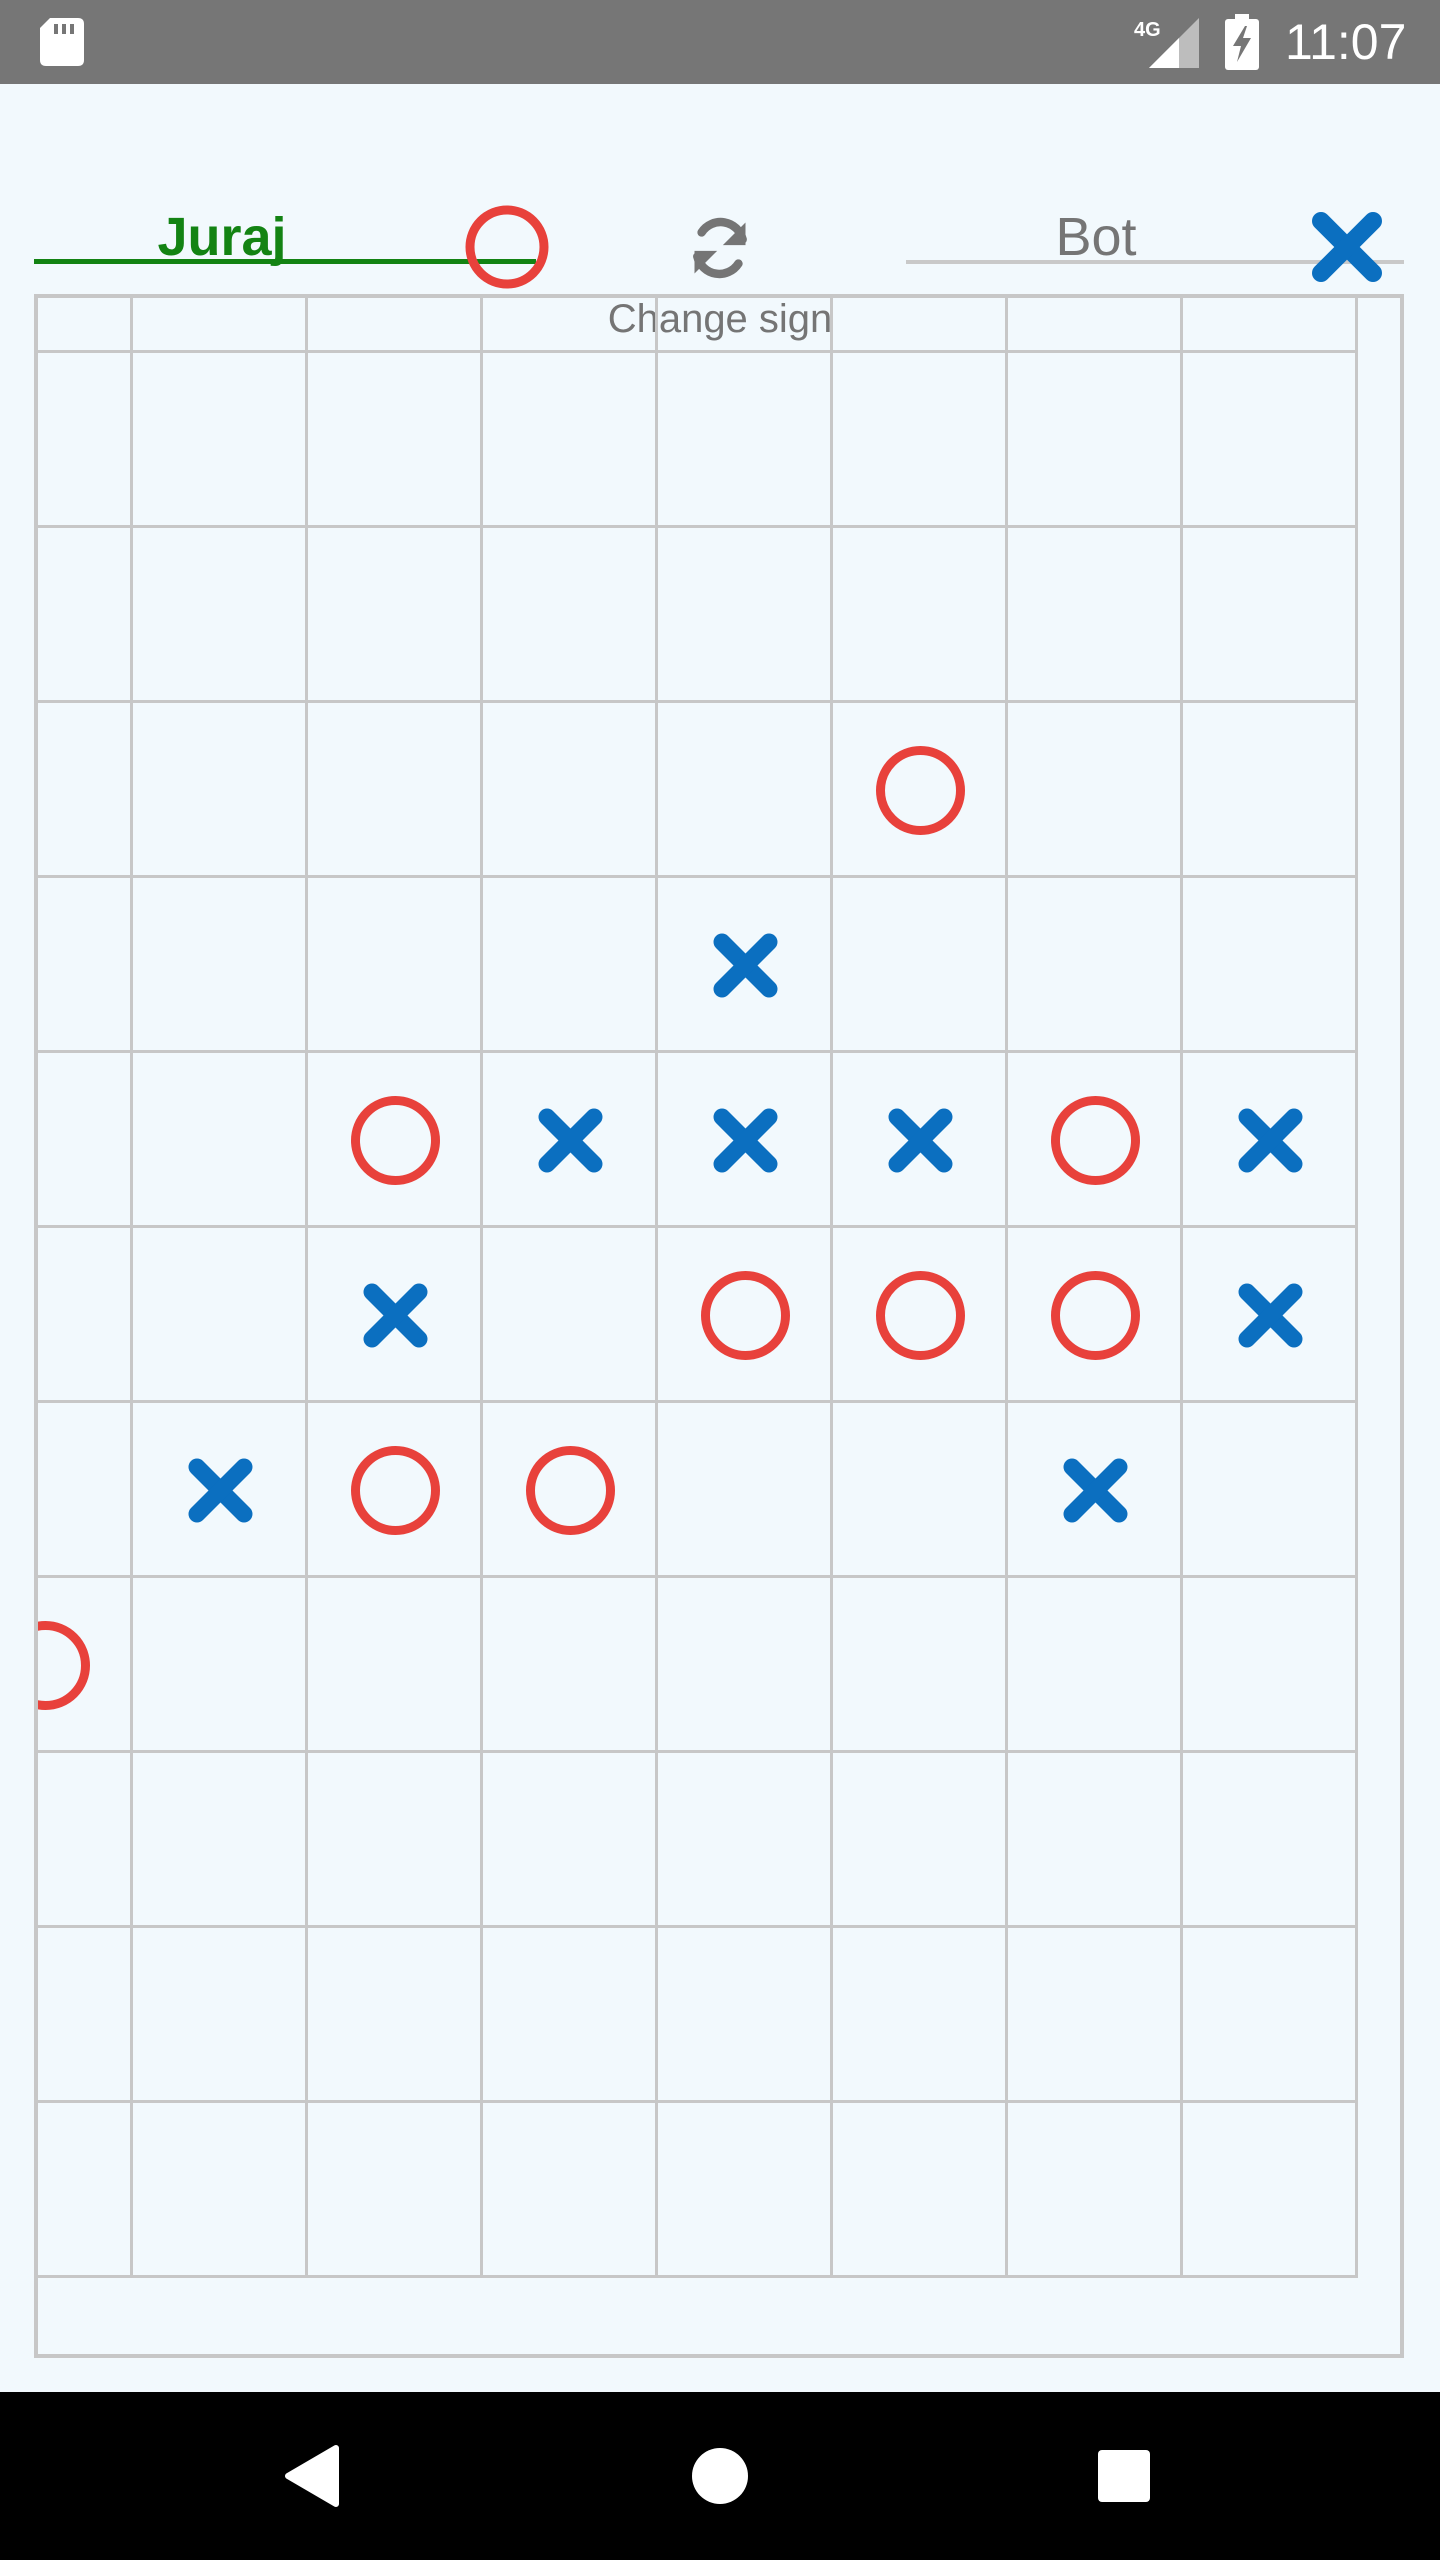 The width and height of the screenshot is (1440, 2560). What do you see at coordinates (312, 2476) in the screenshot?
I see `back-icon` at bounding box center [312, 2476].